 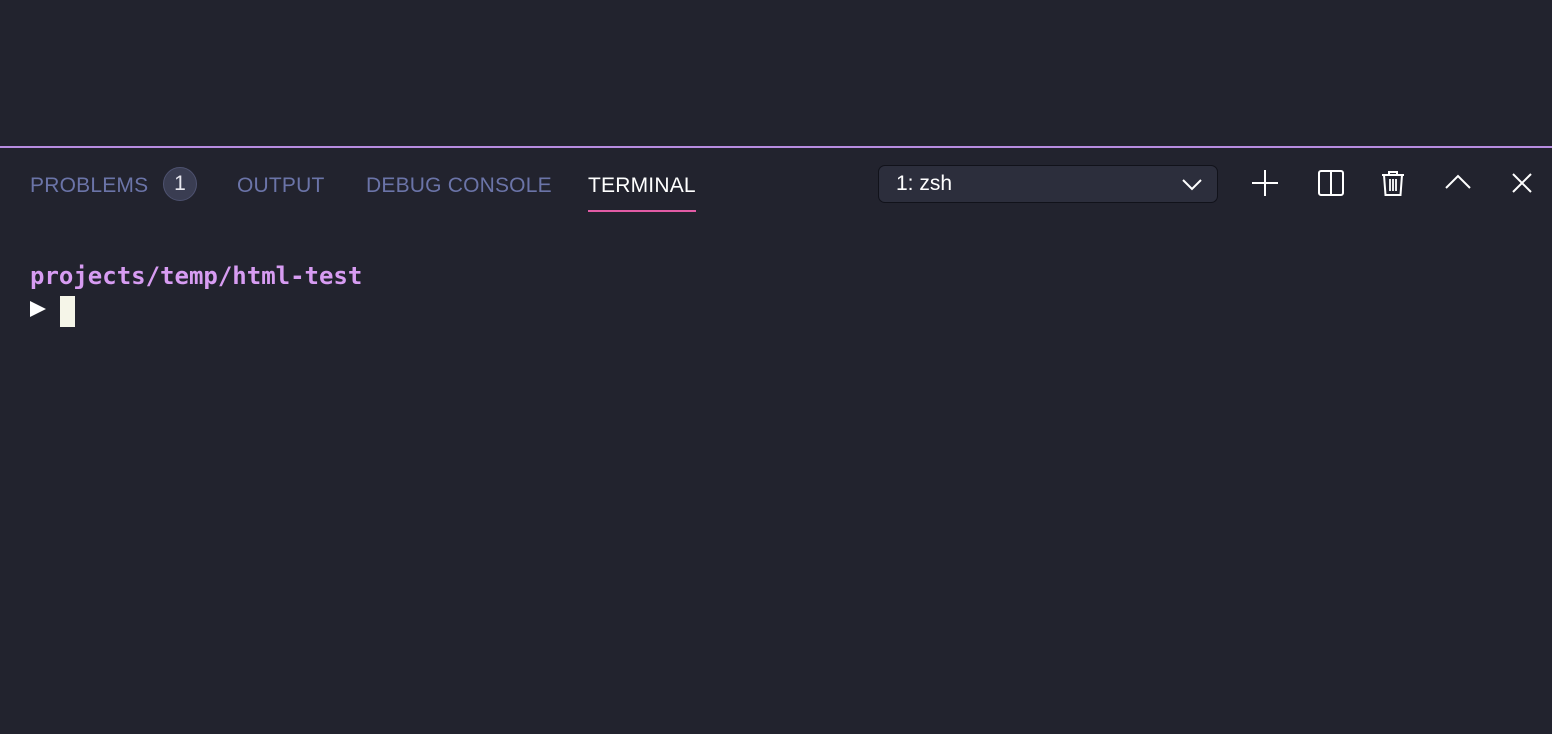 What do you see at coordinates (642, 211) in the screenshot?
I see `active-tab-indicator` at bounding box center [642, 211].